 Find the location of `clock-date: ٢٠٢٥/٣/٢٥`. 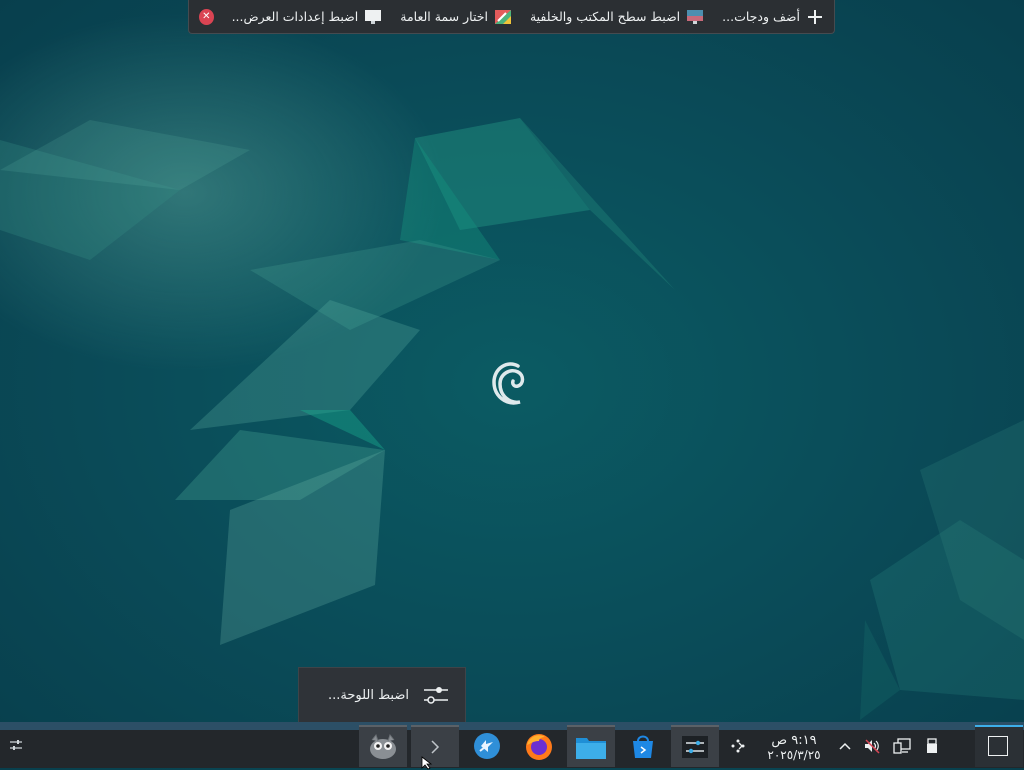

clock-date: ٢٠٢٥/٣/٢٥ is located at coordinates (794, 755).